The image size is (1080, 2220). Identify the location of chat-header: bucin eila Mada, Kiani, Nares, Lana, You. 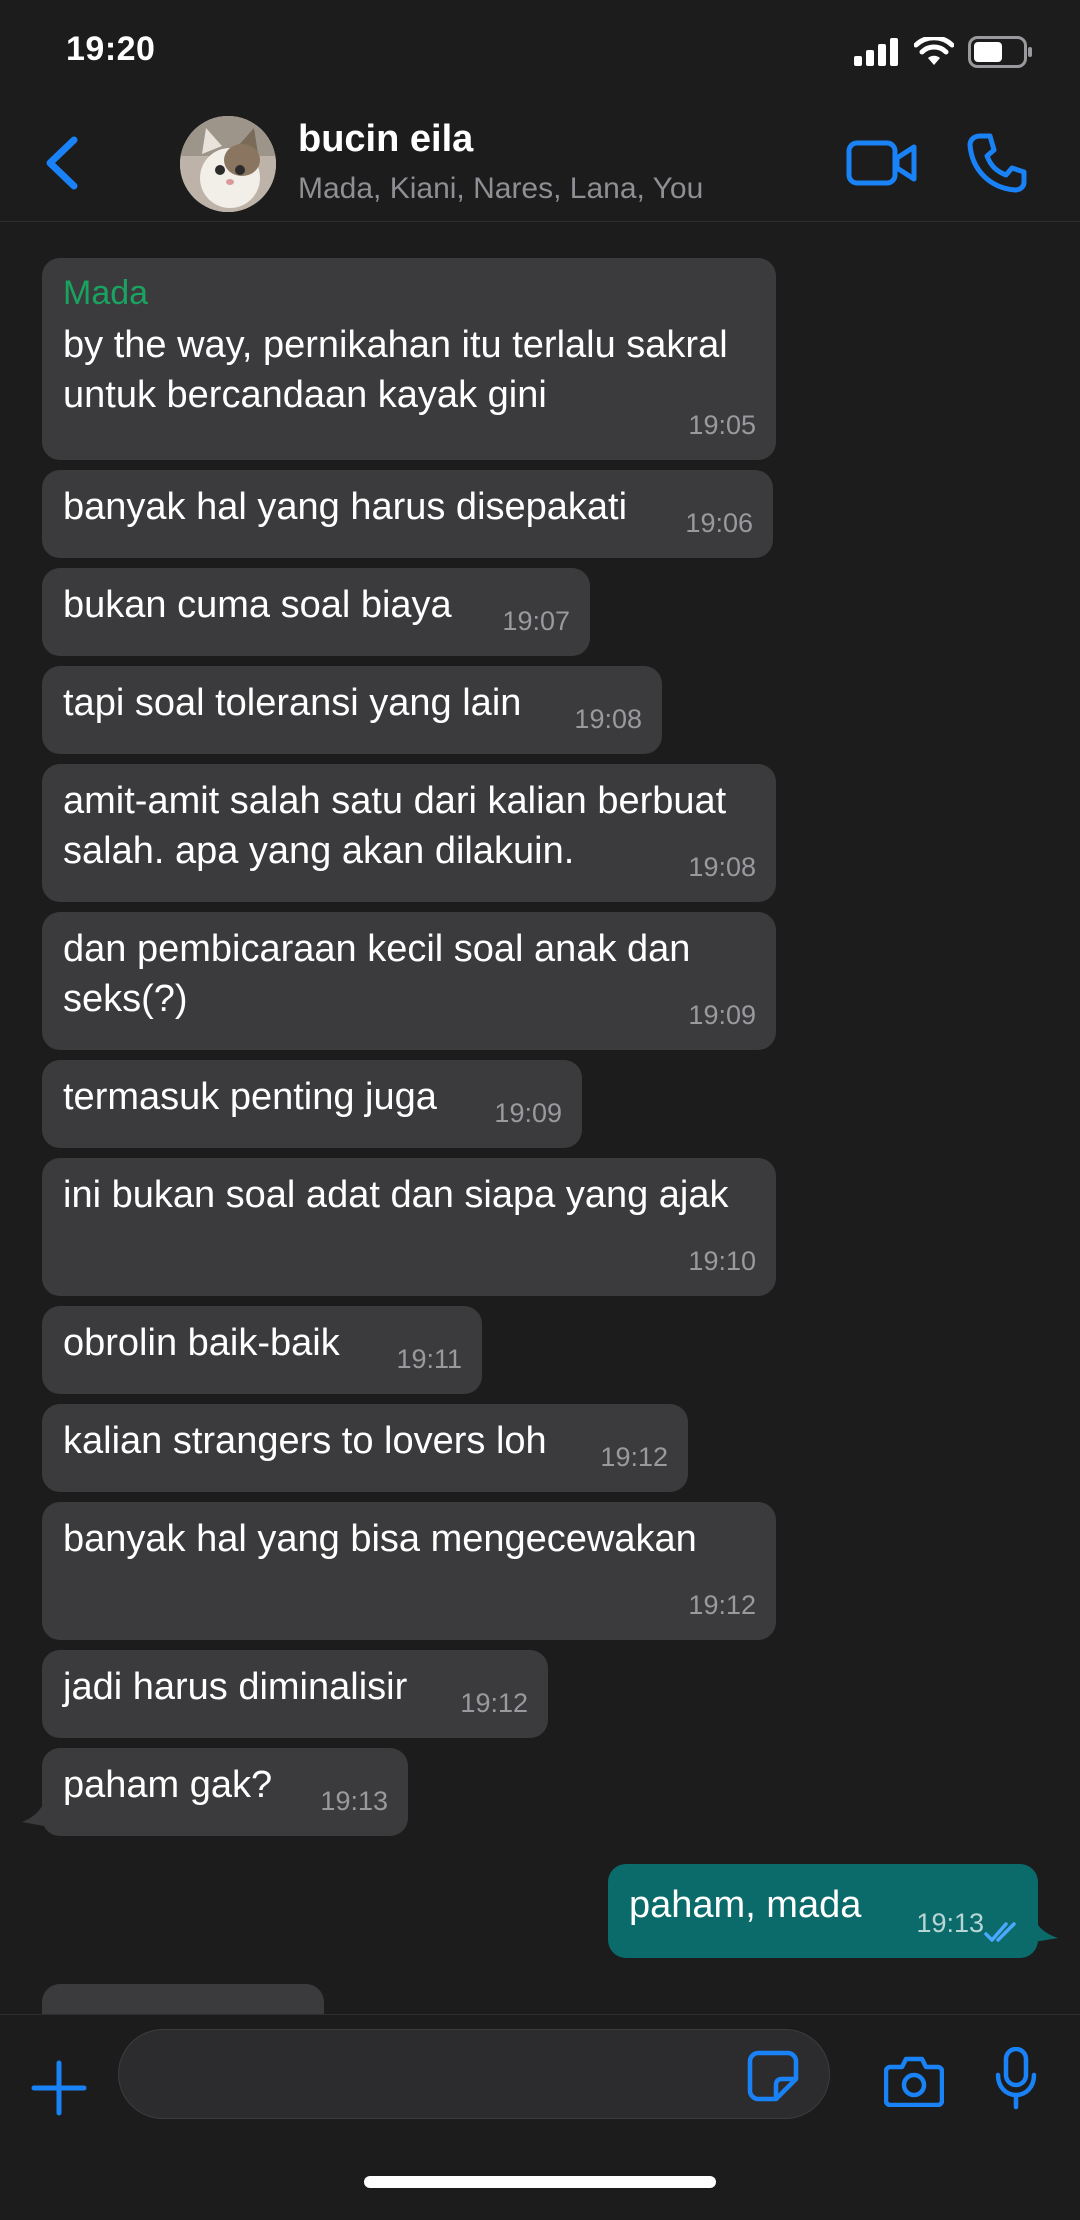
(540, 161).